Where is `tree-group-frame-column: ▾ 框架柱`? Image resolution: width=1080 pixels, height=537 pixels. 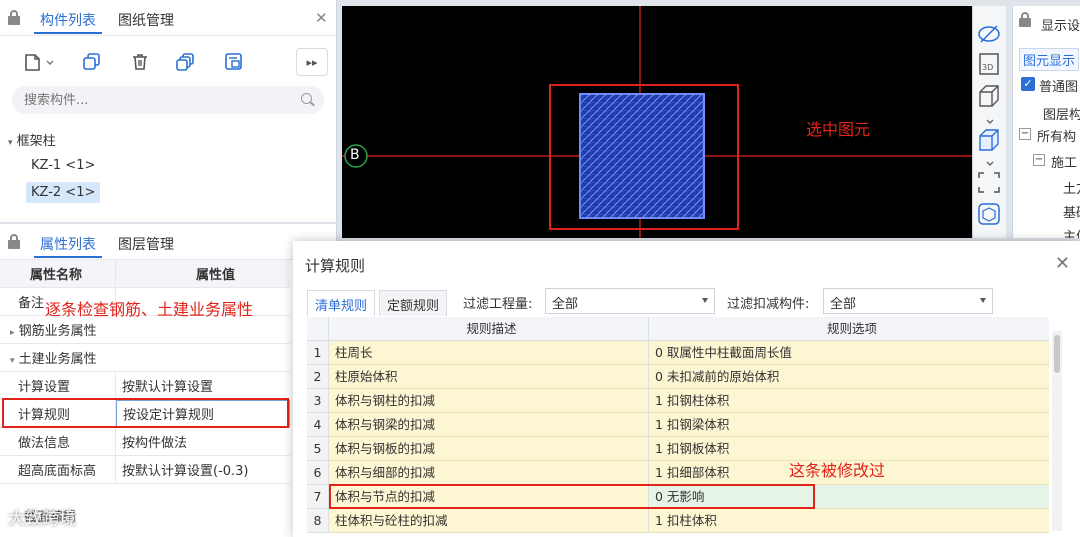 tree-group-frame-column: ▾ 框架柱 is located at coordinates (32, 139).